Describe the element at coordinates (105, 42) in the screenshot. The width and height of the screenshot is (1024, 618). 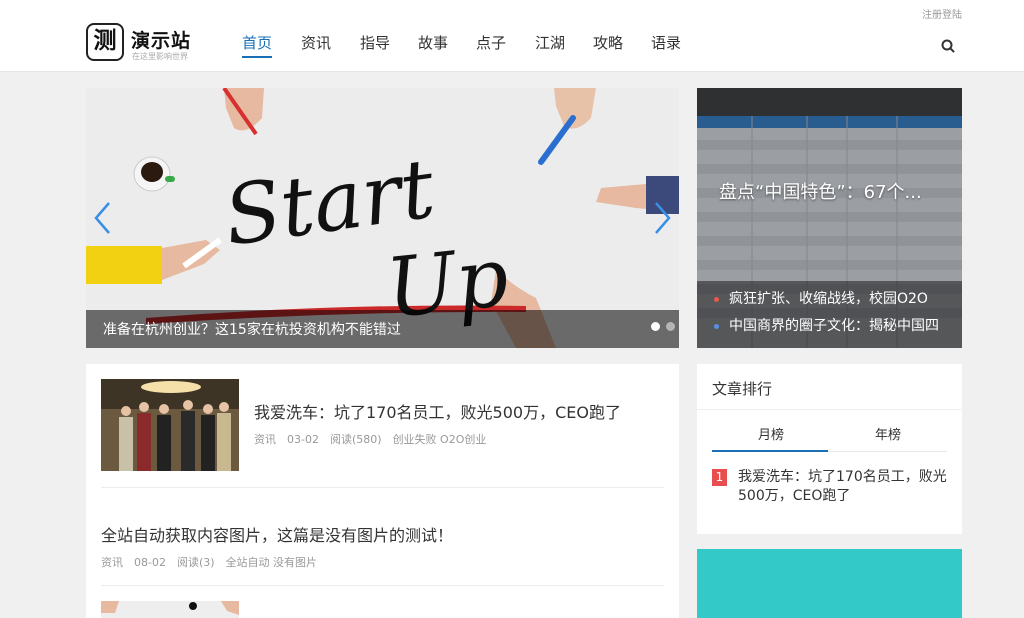
I see `logo-mark: 测` at that location.